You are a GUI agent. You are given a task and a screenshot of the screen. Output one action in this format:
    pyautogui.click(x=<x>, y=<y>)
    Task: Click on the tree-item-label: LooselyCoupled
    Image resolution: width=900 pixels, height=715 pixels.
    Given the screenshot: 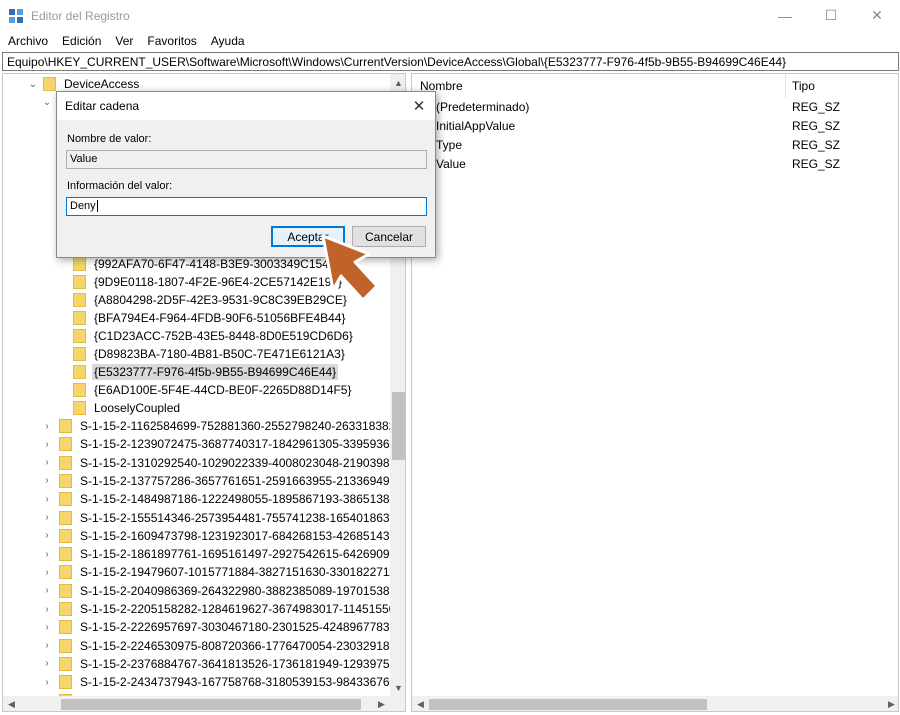 What is the action you would take?
    pyautogui.click(x=137, y=408)
    